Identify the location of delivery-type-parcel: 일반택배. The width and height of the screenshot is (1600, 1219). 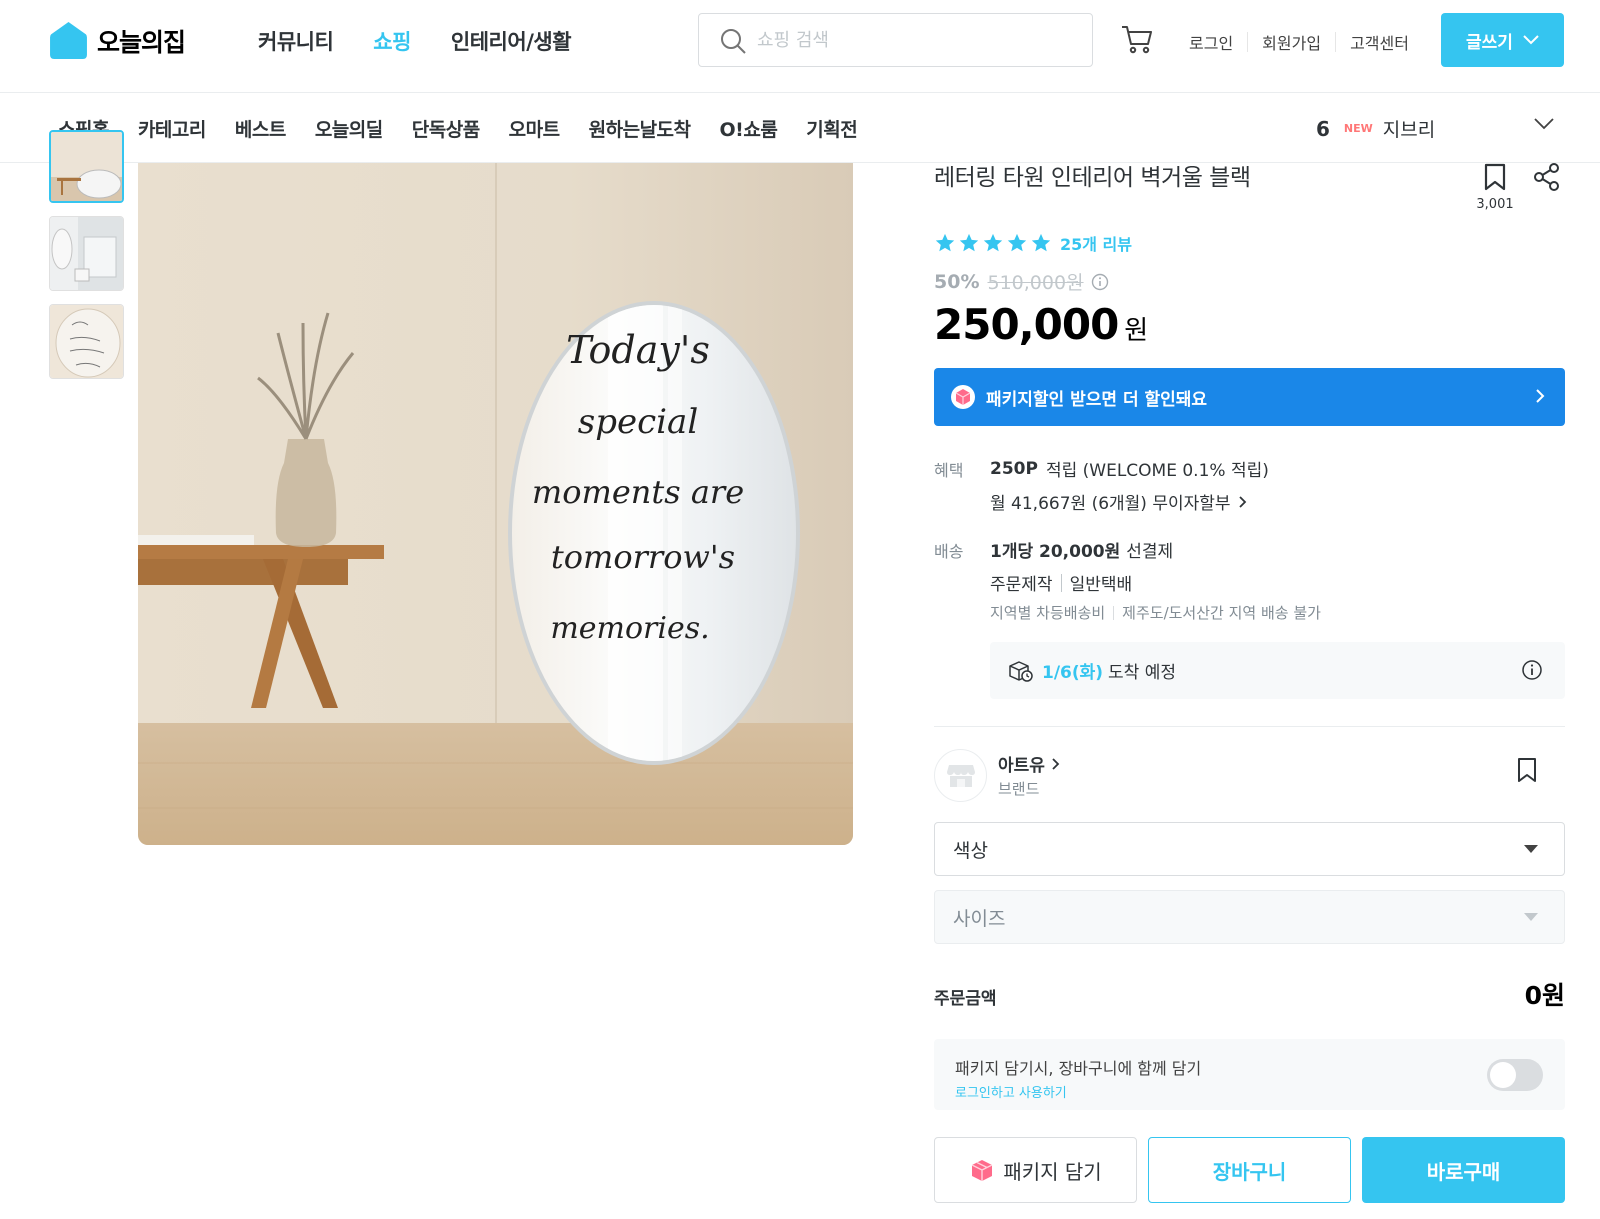
(1101, 585).